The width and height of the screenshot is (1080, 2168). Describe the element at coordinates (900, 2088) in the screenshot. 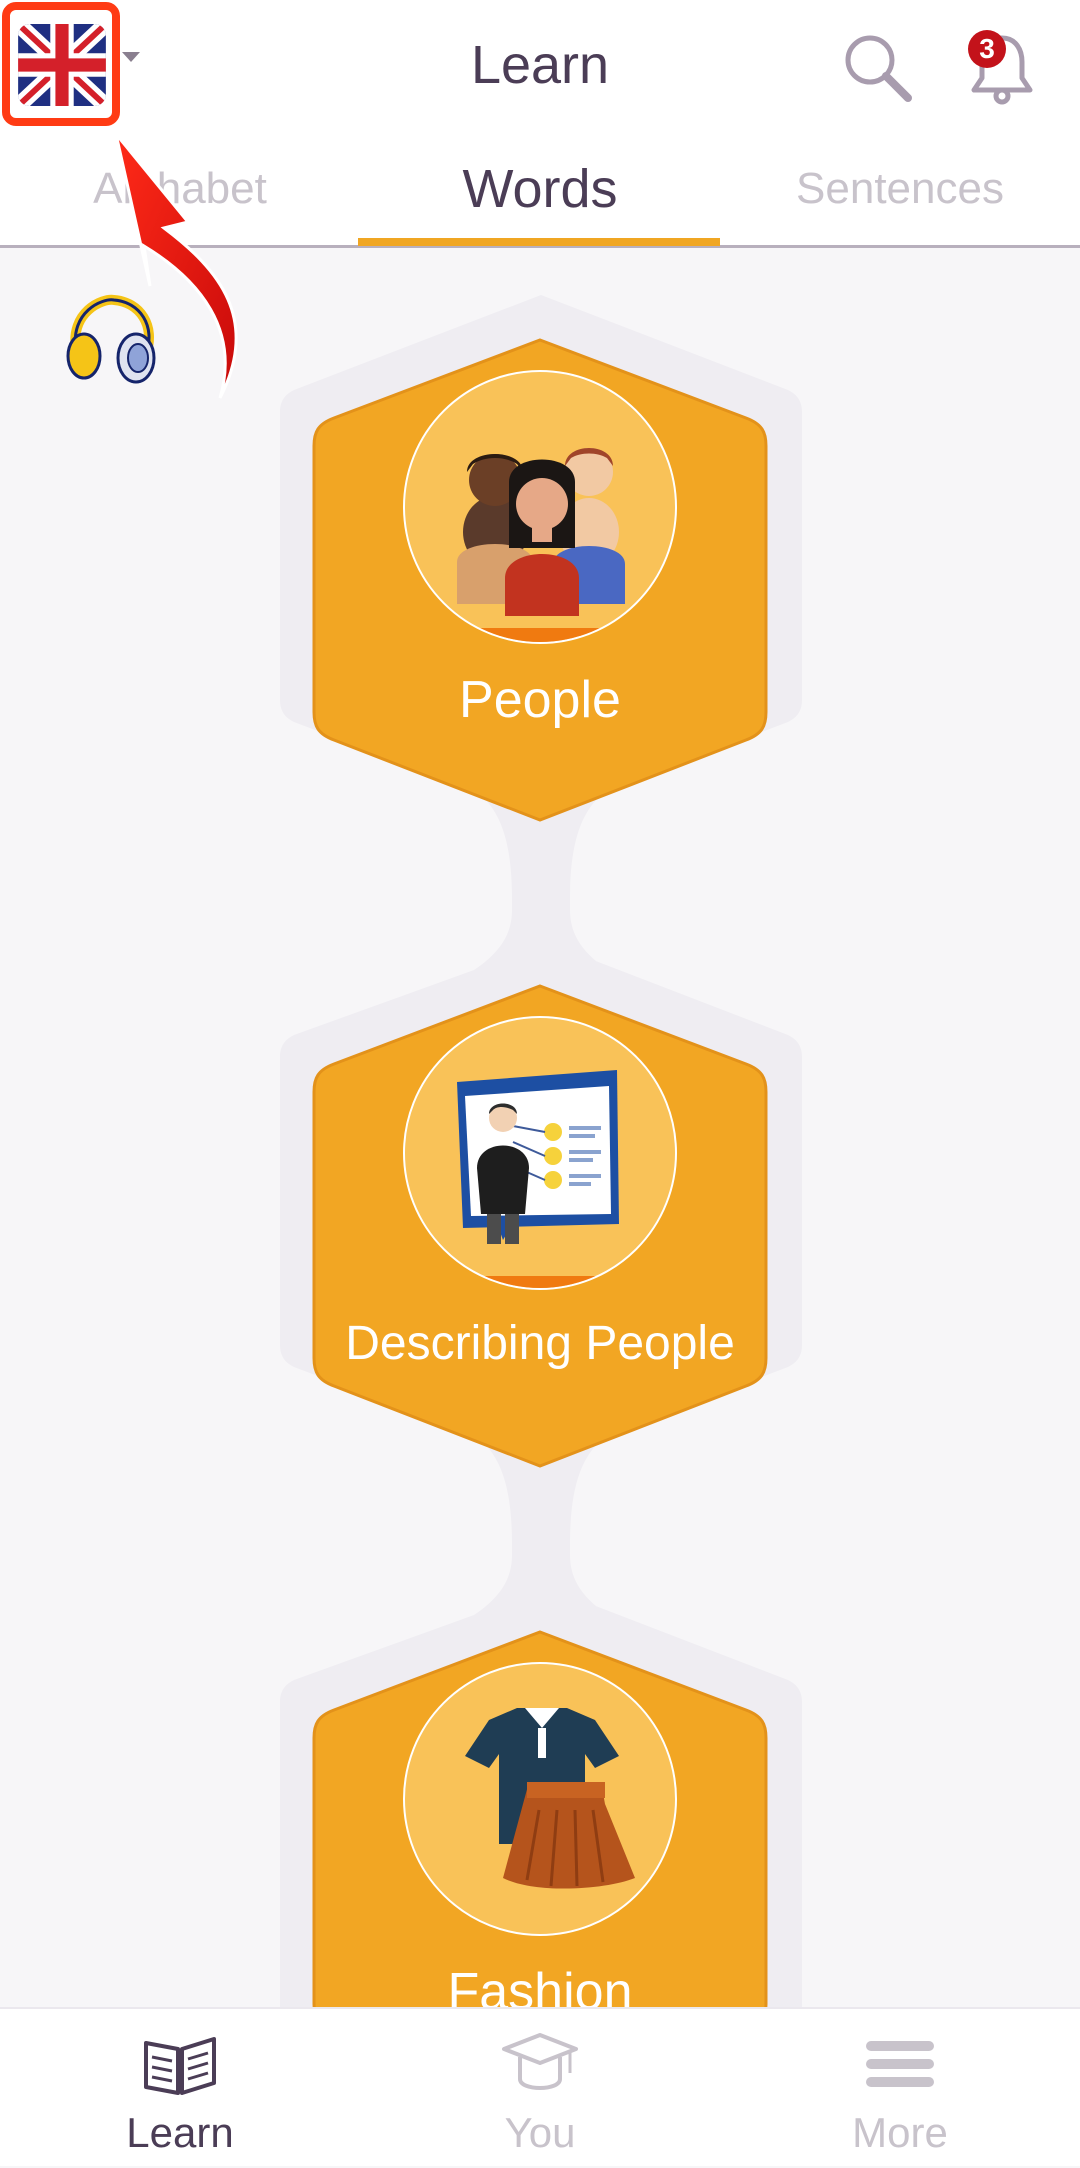

I see `nav-more: More` at that location.